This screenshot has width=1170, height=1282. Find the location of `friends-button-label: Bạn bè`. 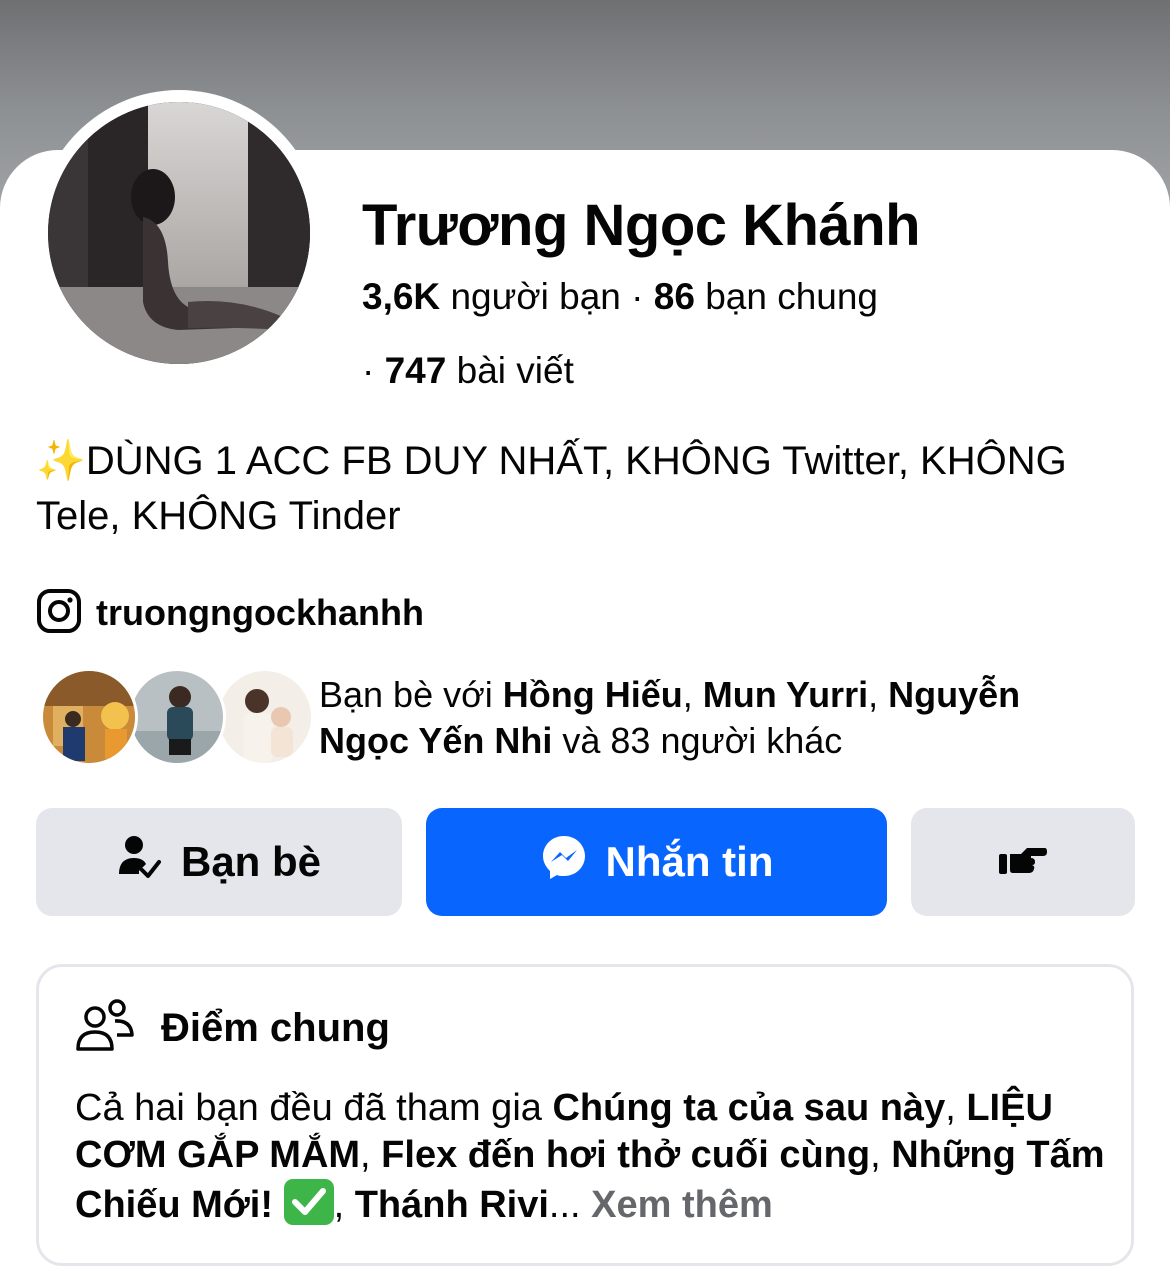

friends-button-label: Bạn bè is located at coordinates (251, 861).